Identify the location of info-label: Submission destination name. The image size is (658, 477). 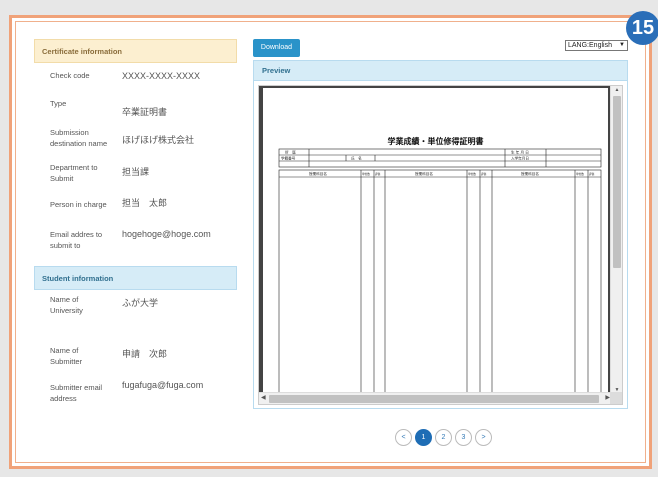
(79, 138).